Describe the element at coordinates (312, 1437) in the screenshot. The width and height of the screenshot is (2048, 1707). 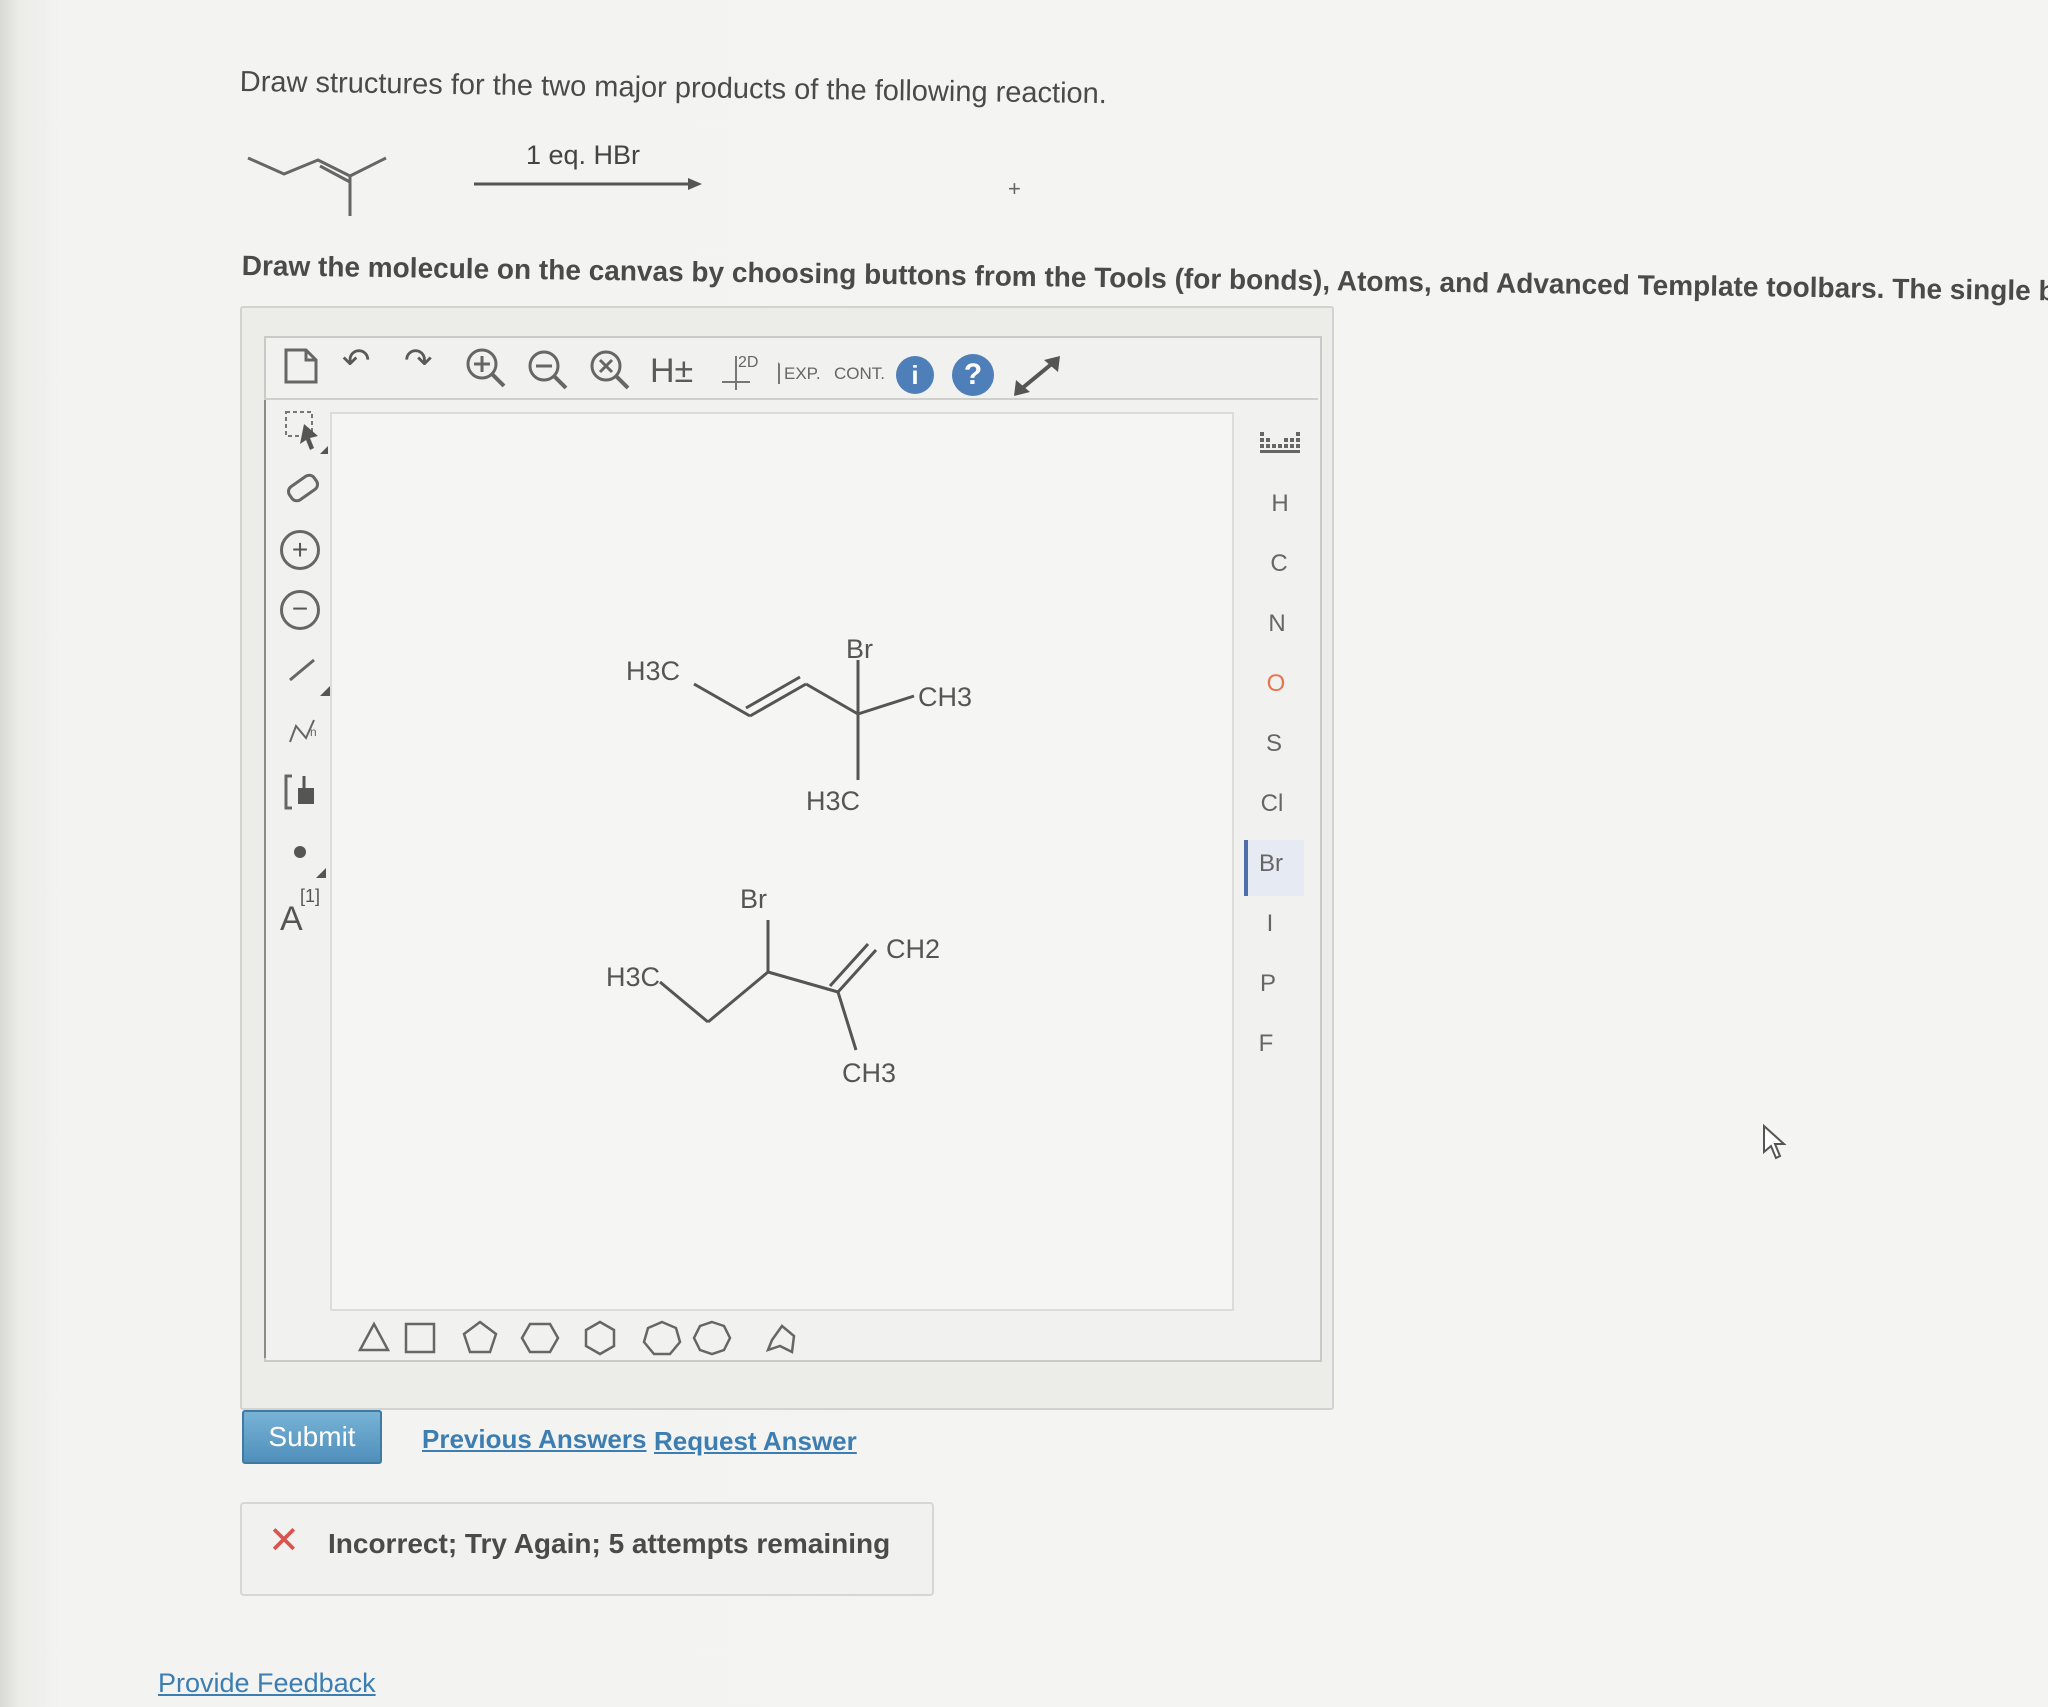
I see `submit-button: Submit` at that location.